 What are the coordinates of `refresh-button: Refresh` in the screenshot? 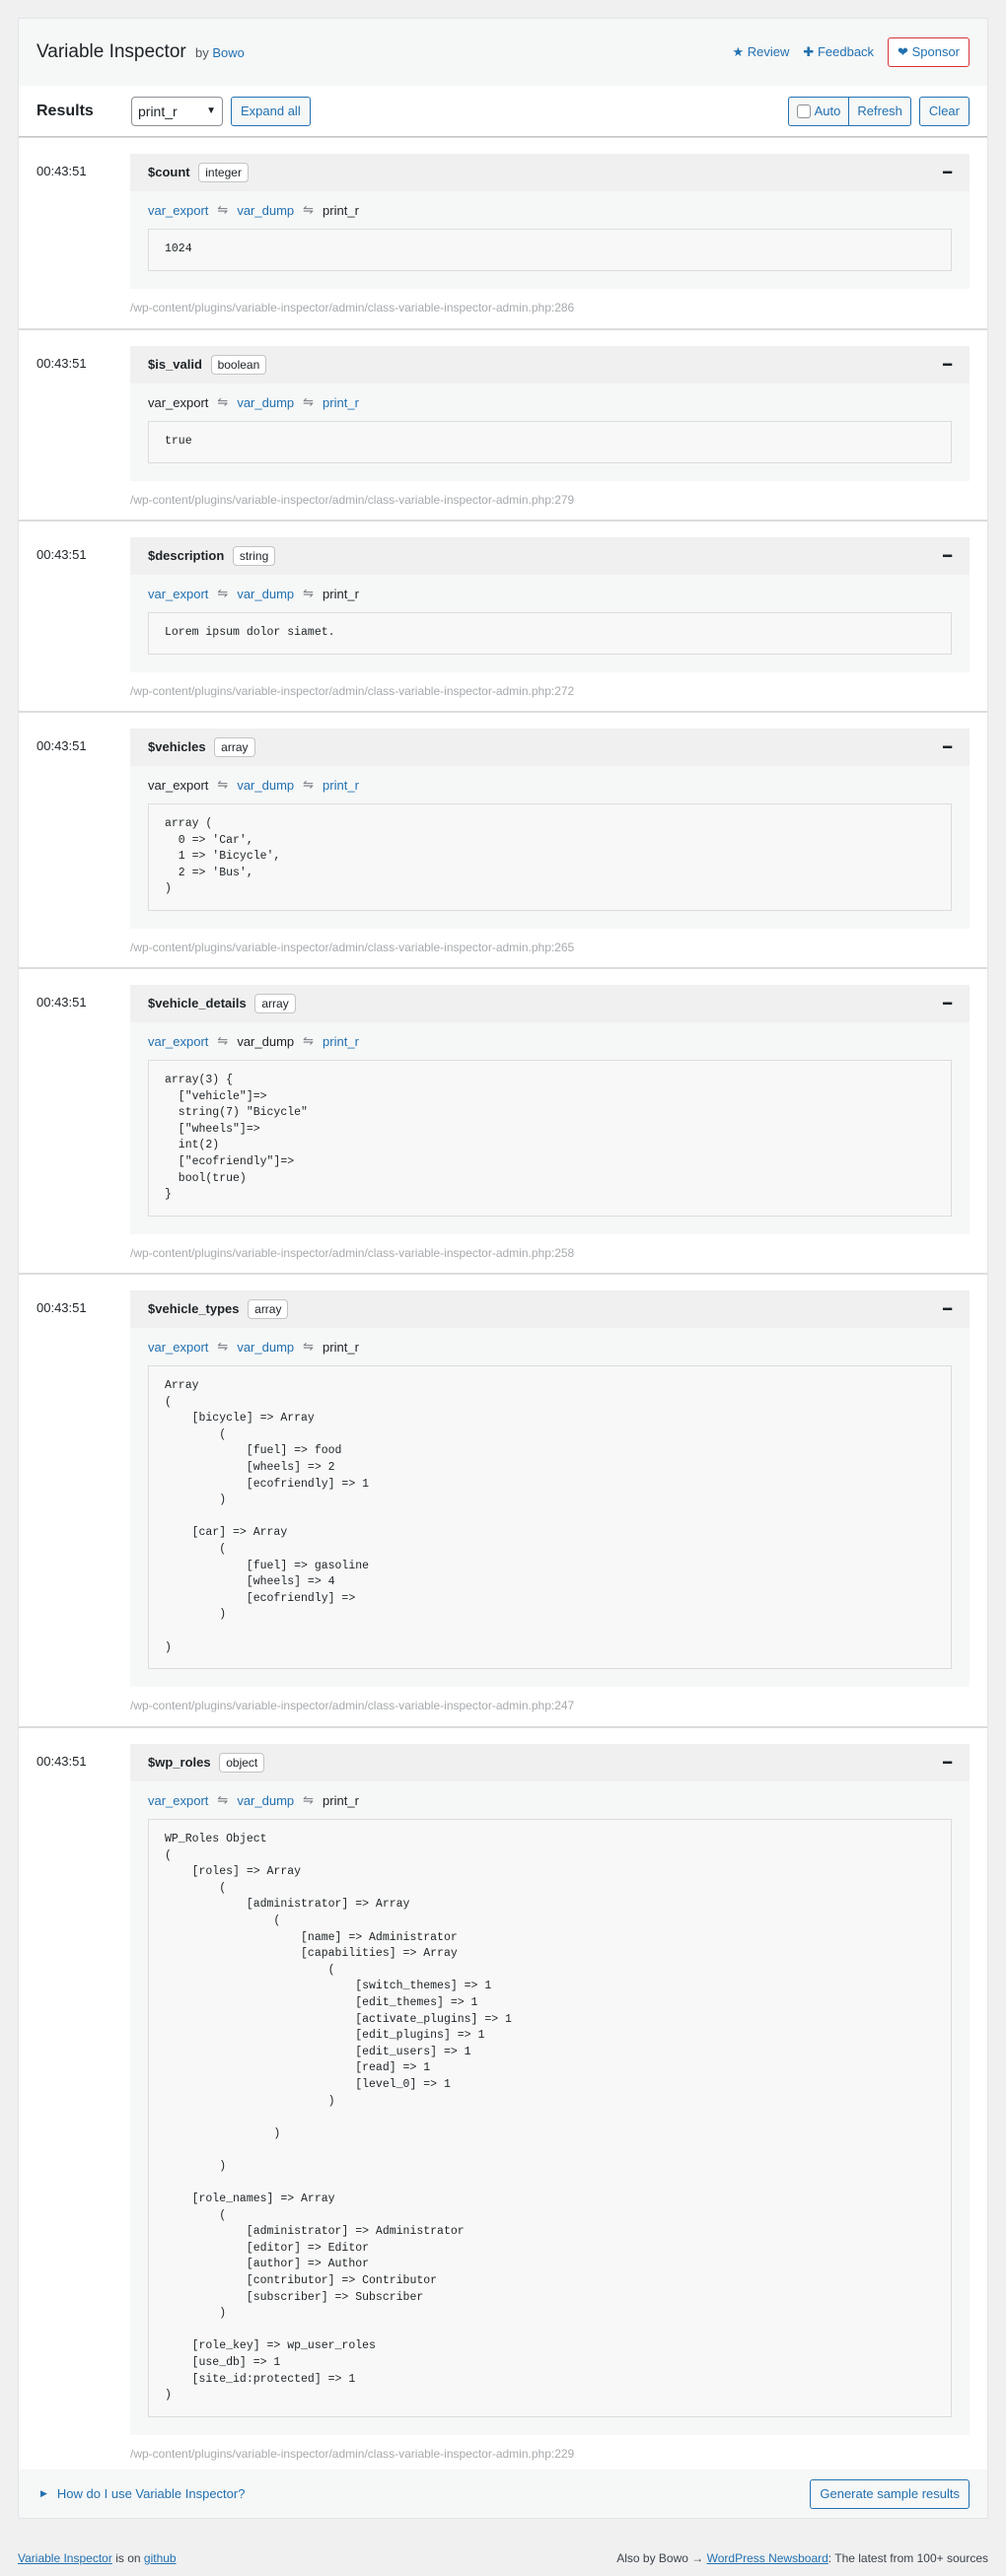 It's located at (879, 111).